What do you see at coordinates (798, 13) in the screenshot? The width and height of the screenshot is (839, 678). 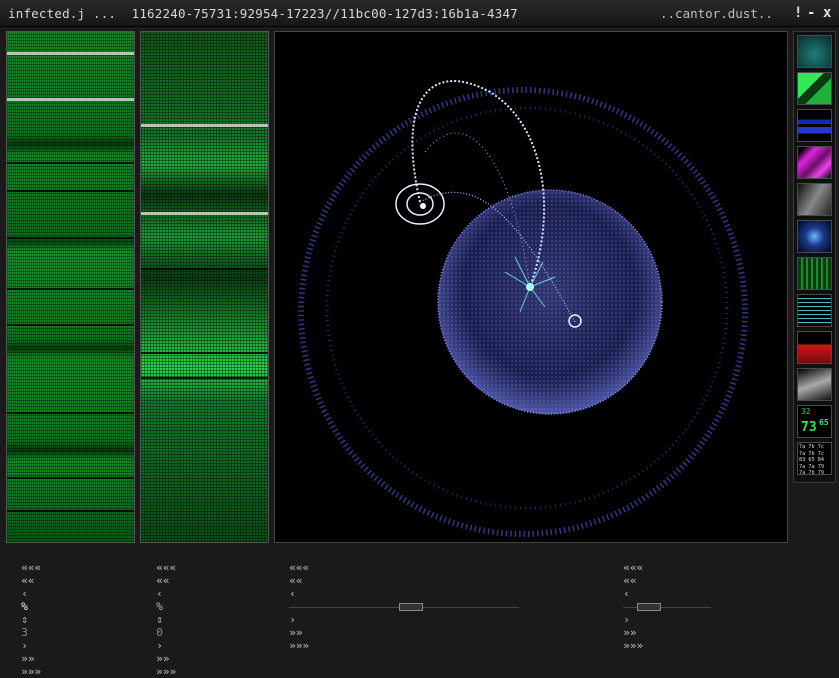 I see `help-button: !` at bounding box center [798, 13].